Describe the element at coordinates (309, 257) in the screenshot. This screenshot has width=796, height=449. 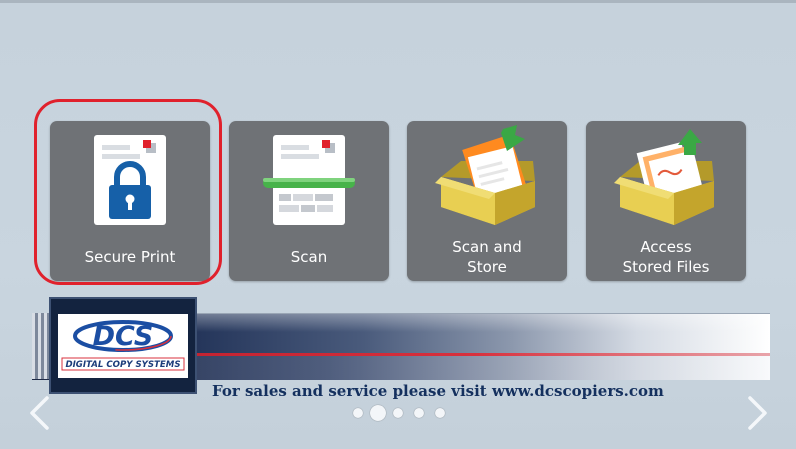
I see `tile-label: Scan` at that location.